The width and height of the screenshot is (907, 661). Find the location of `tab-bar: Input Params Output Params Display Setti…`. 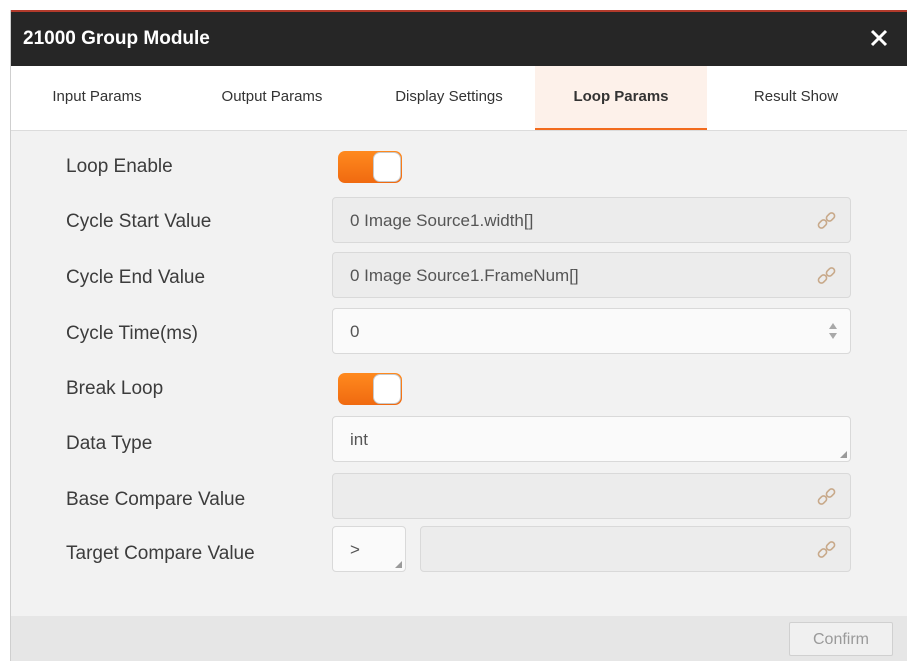

tab-bar: Input Params Output Params Display Setti… is located at coordinates (459, 98).